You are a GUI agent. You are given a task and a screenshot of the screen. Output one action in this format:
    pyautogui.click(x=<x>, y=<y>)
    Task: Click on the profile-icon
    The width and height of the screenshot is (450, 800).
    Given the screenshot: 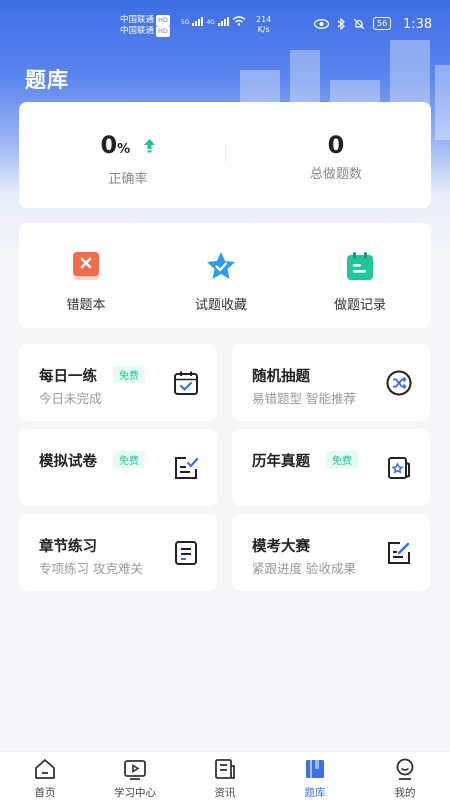 What is the action you would take?
    pyautogui.click(x=405, y=769)
    